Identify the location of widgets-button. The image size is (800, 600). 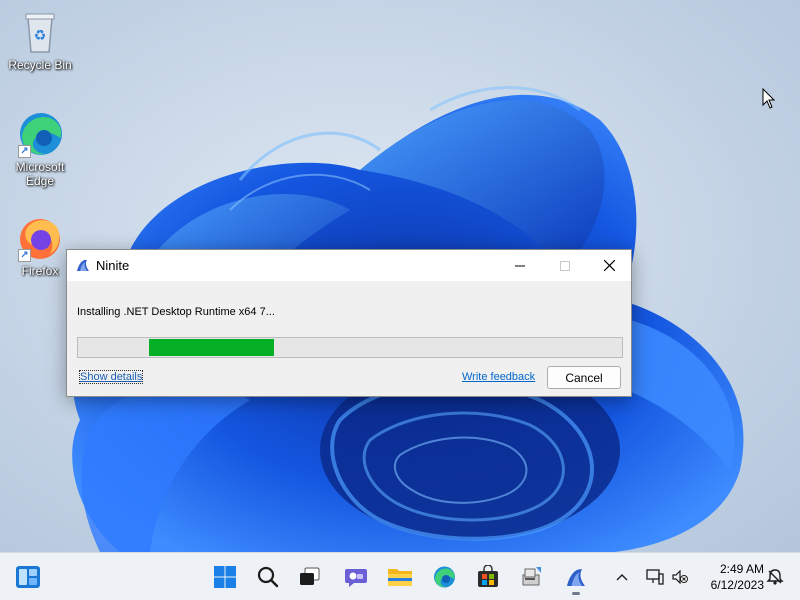
(28, 577).